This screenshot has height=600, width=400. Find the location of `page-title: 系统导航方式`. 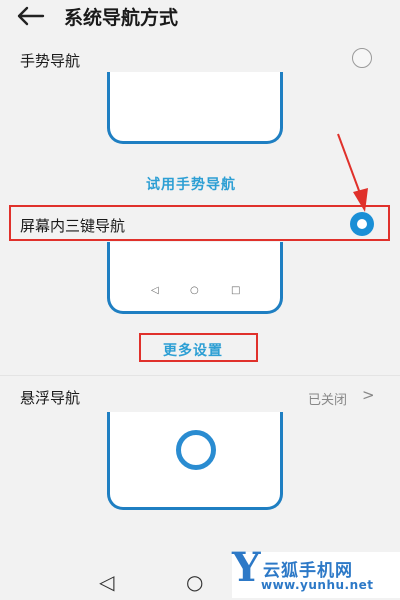

page-title: 系统导航方式 is located at coordinates (121, 18).